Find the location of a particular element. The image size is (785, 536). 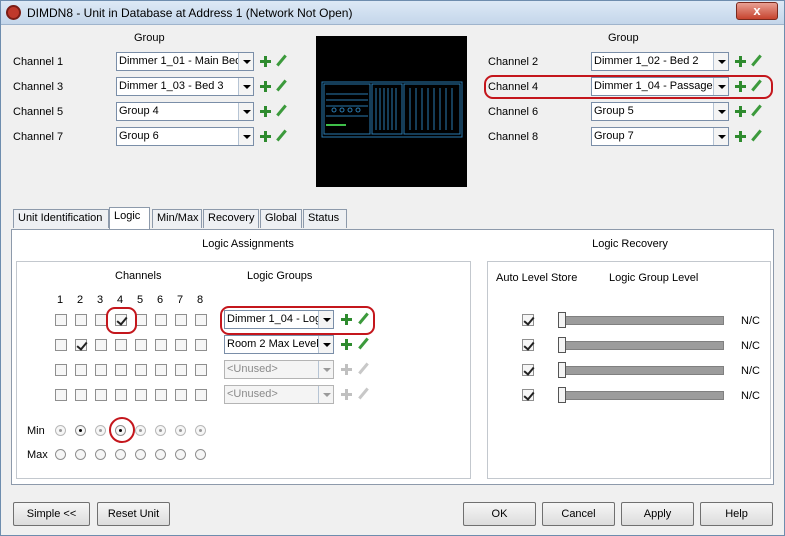

channel-3-group-select: Dimmer 1_03 - Bed 3 is located at coordinates (185, 86).